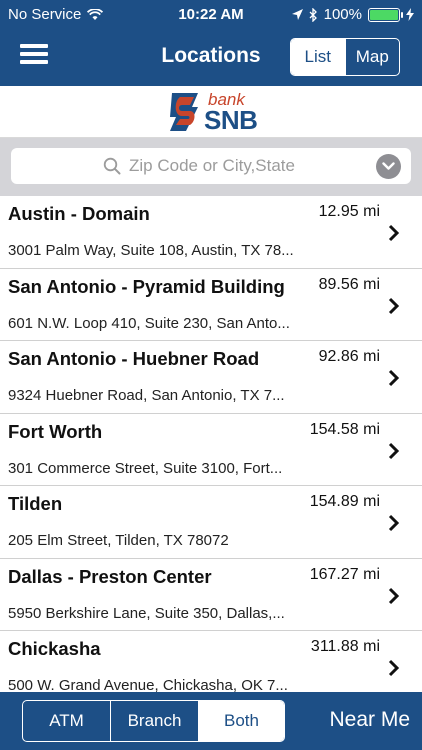 The height and width of the screenshot is (750, 422). What do you see at coordinates (110, 576) in the screenshot?
I see `location-name: Dallas - Preston Center` at bounding box center [110, 576].